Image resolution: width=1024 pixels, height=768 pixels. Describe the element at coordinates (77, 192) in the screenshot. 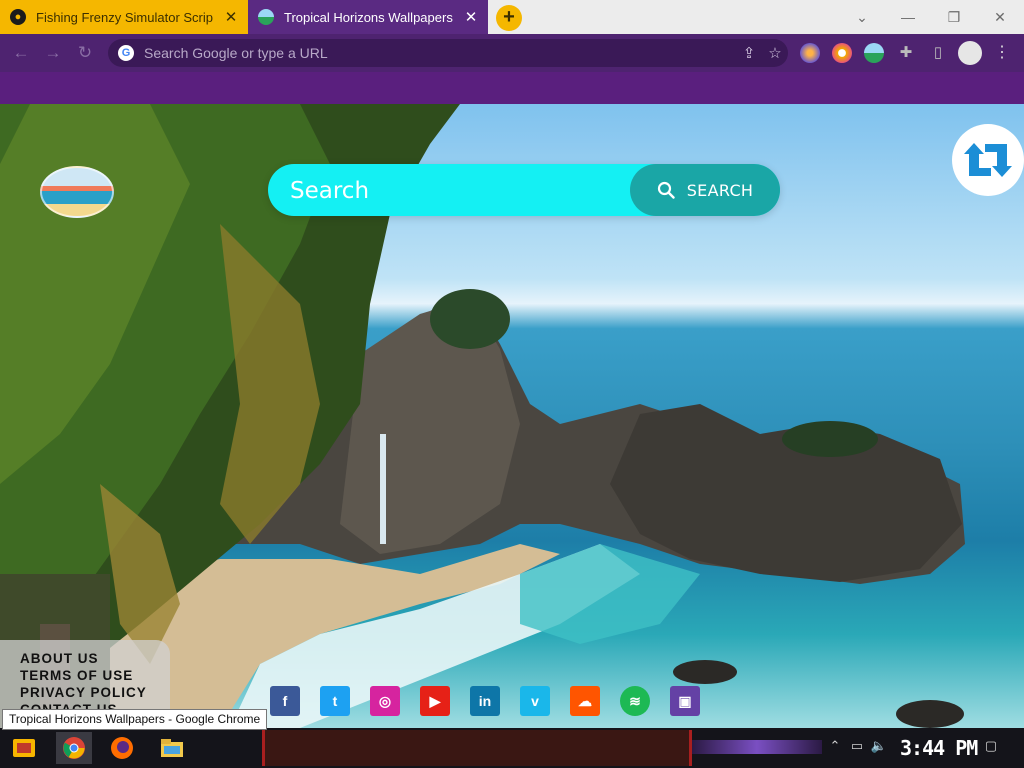

I see `site-logo` at that location.